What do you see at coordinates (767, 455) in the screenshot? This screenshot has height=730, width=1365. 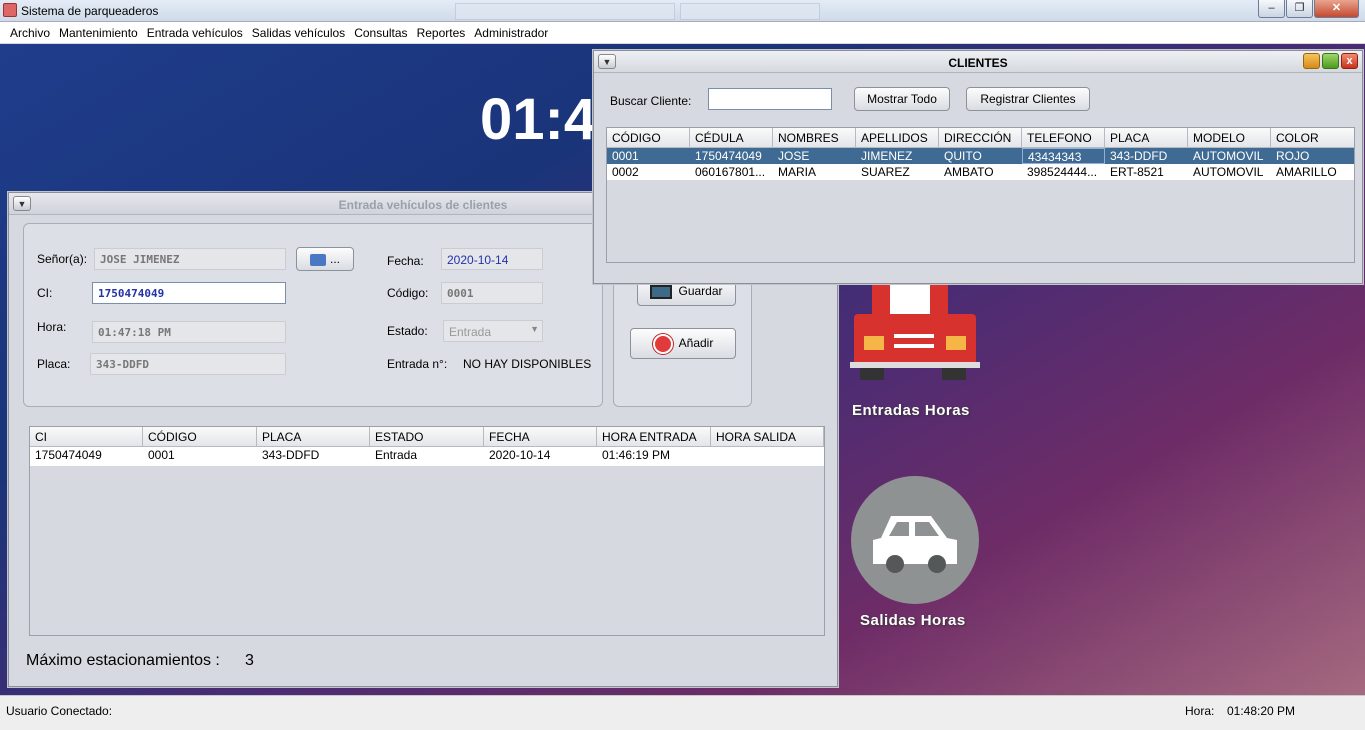 I see `cell` at bounding box center [767, 455].